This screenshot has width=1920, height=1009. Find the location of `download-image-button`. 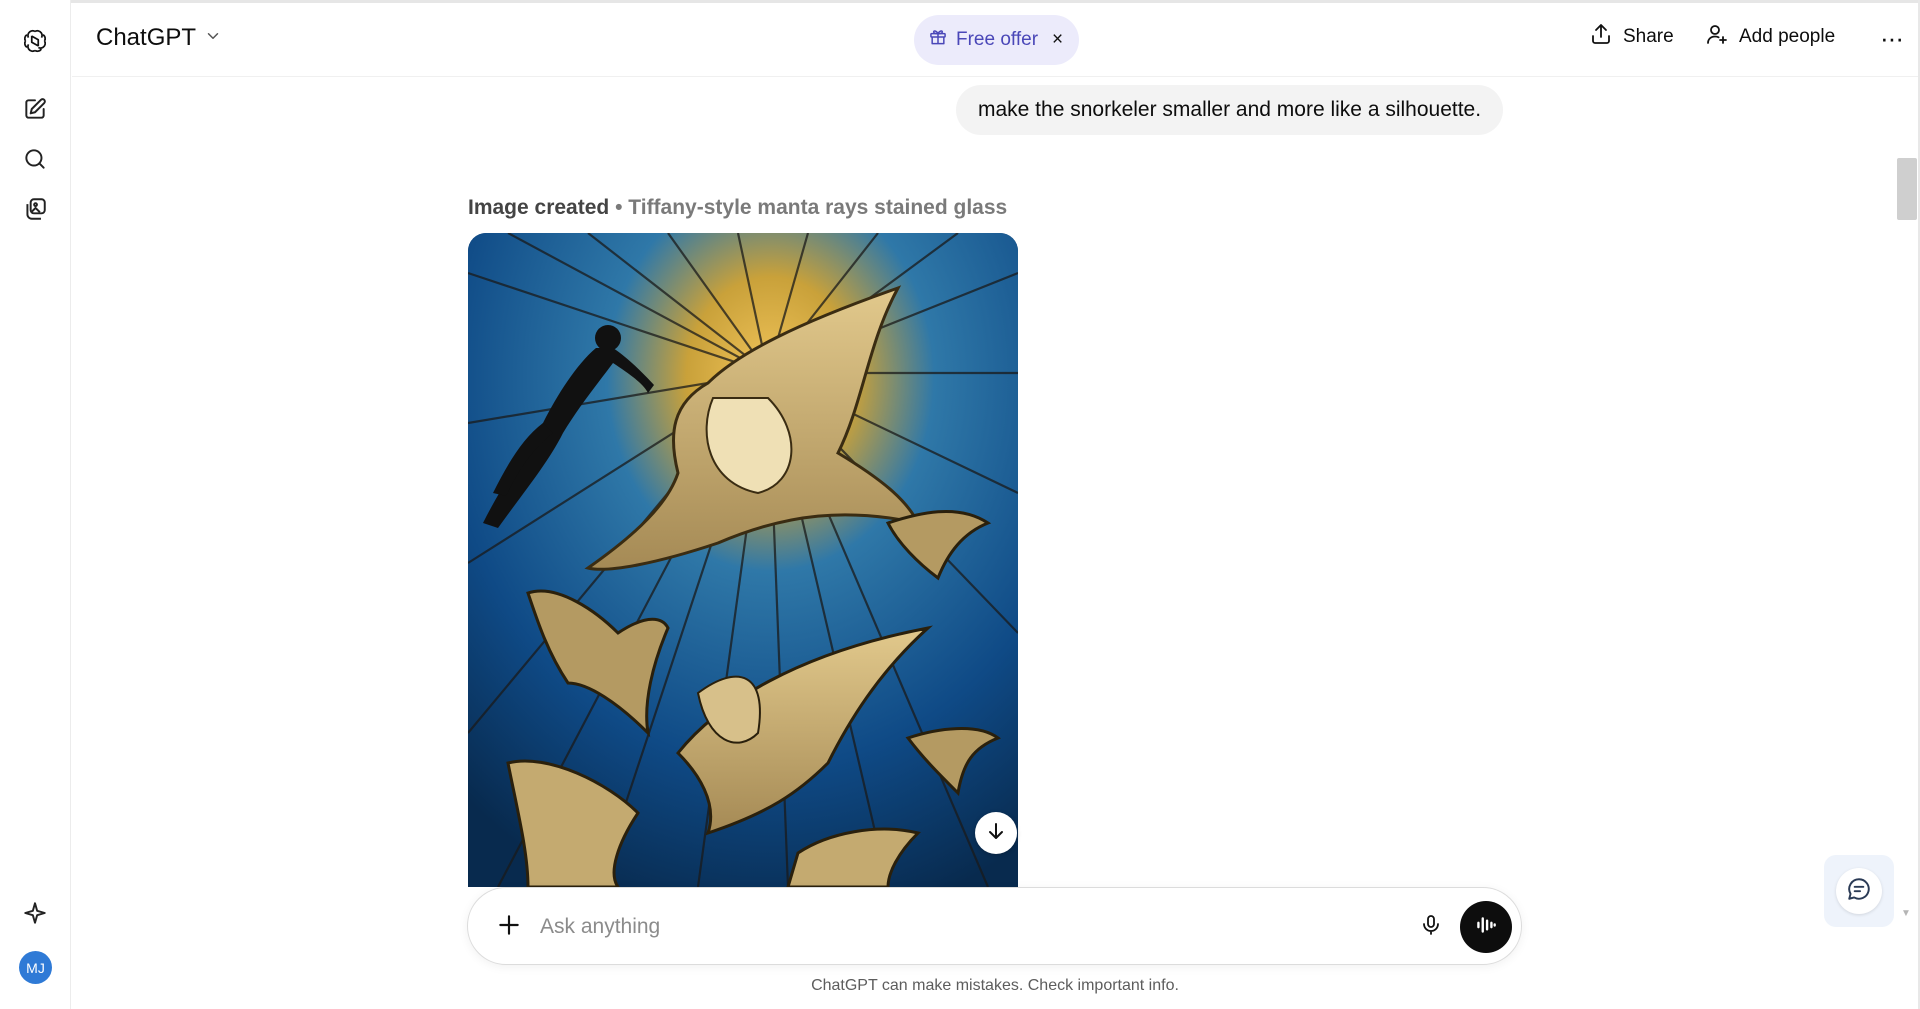

download-image-button is located at coordinates (996, 833).